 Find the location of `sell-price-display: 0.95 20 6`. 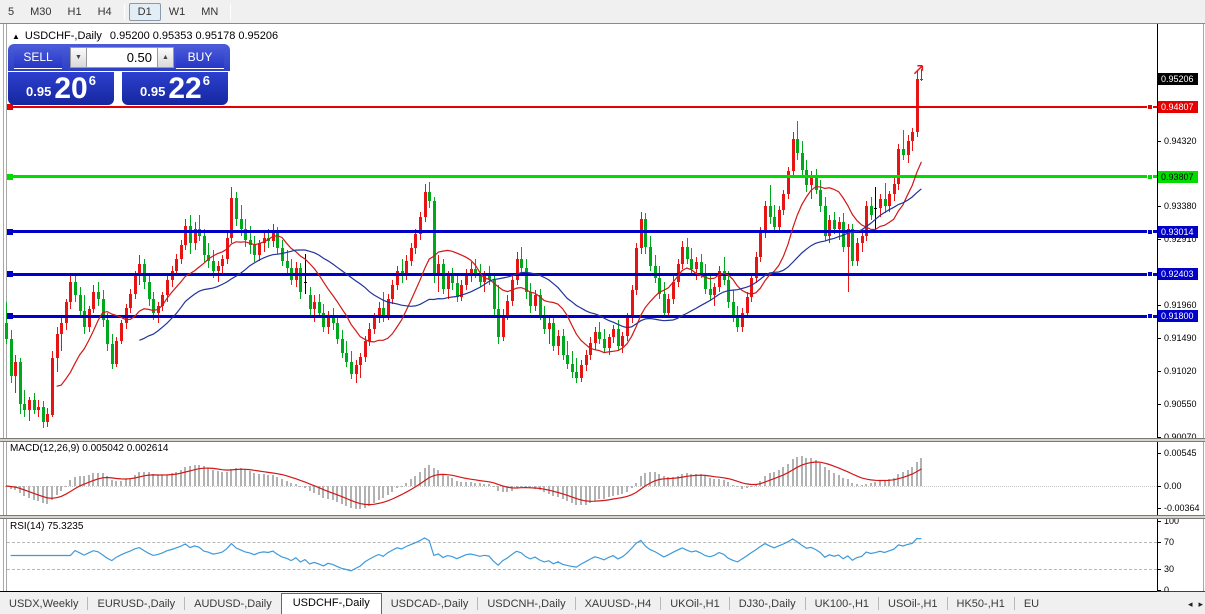

sell-price-display: 0.95 20 6 is located at coordinates (61, 88).